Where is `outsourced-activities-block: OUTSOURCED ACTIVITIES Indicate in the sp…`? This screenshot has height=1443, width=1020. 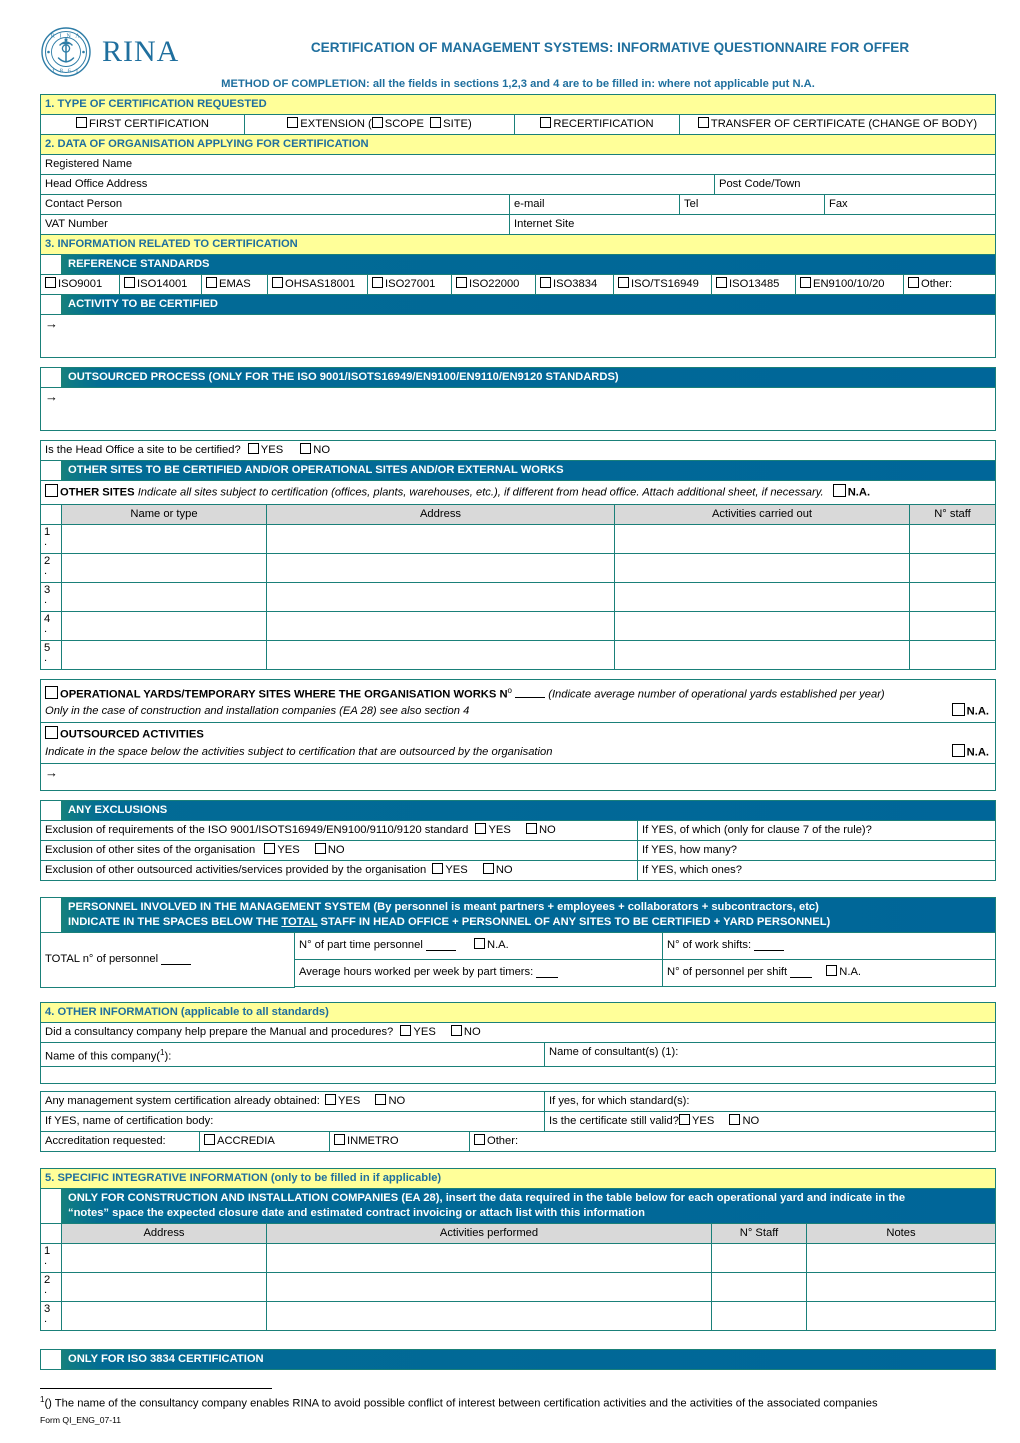
outsourced-activities-block: OUTSOURCED ACTIVITIES Indicate in the sp… is located at coordinates (518, 743).